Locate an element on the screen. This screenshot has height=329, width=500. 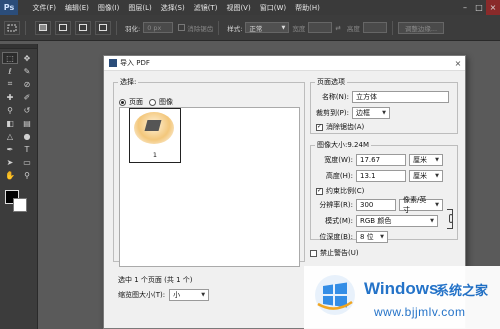
window-controls: – □ × is located at coordinates (479, 7).